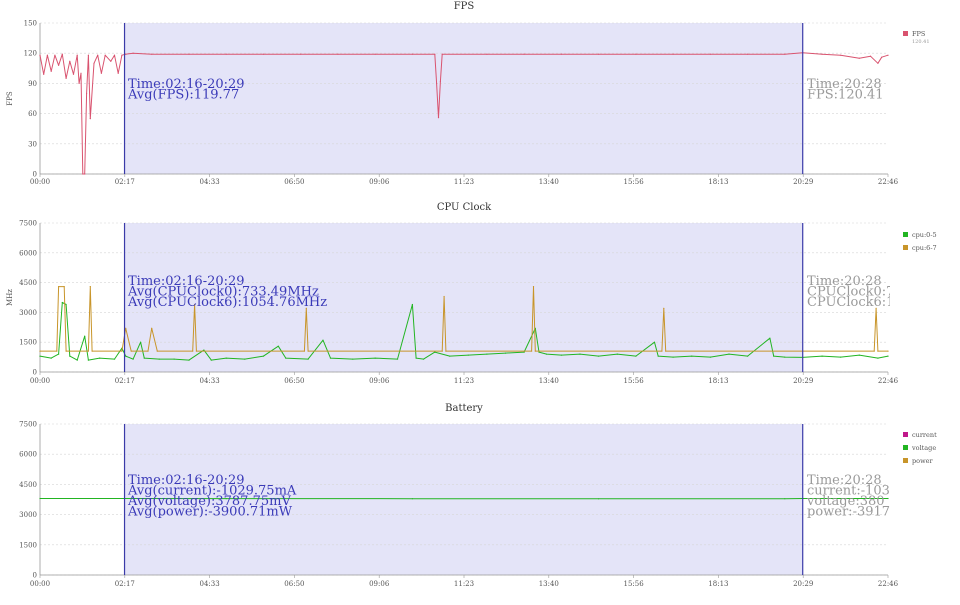  I want to click on y-tick-label: 120, so click(30, 54).